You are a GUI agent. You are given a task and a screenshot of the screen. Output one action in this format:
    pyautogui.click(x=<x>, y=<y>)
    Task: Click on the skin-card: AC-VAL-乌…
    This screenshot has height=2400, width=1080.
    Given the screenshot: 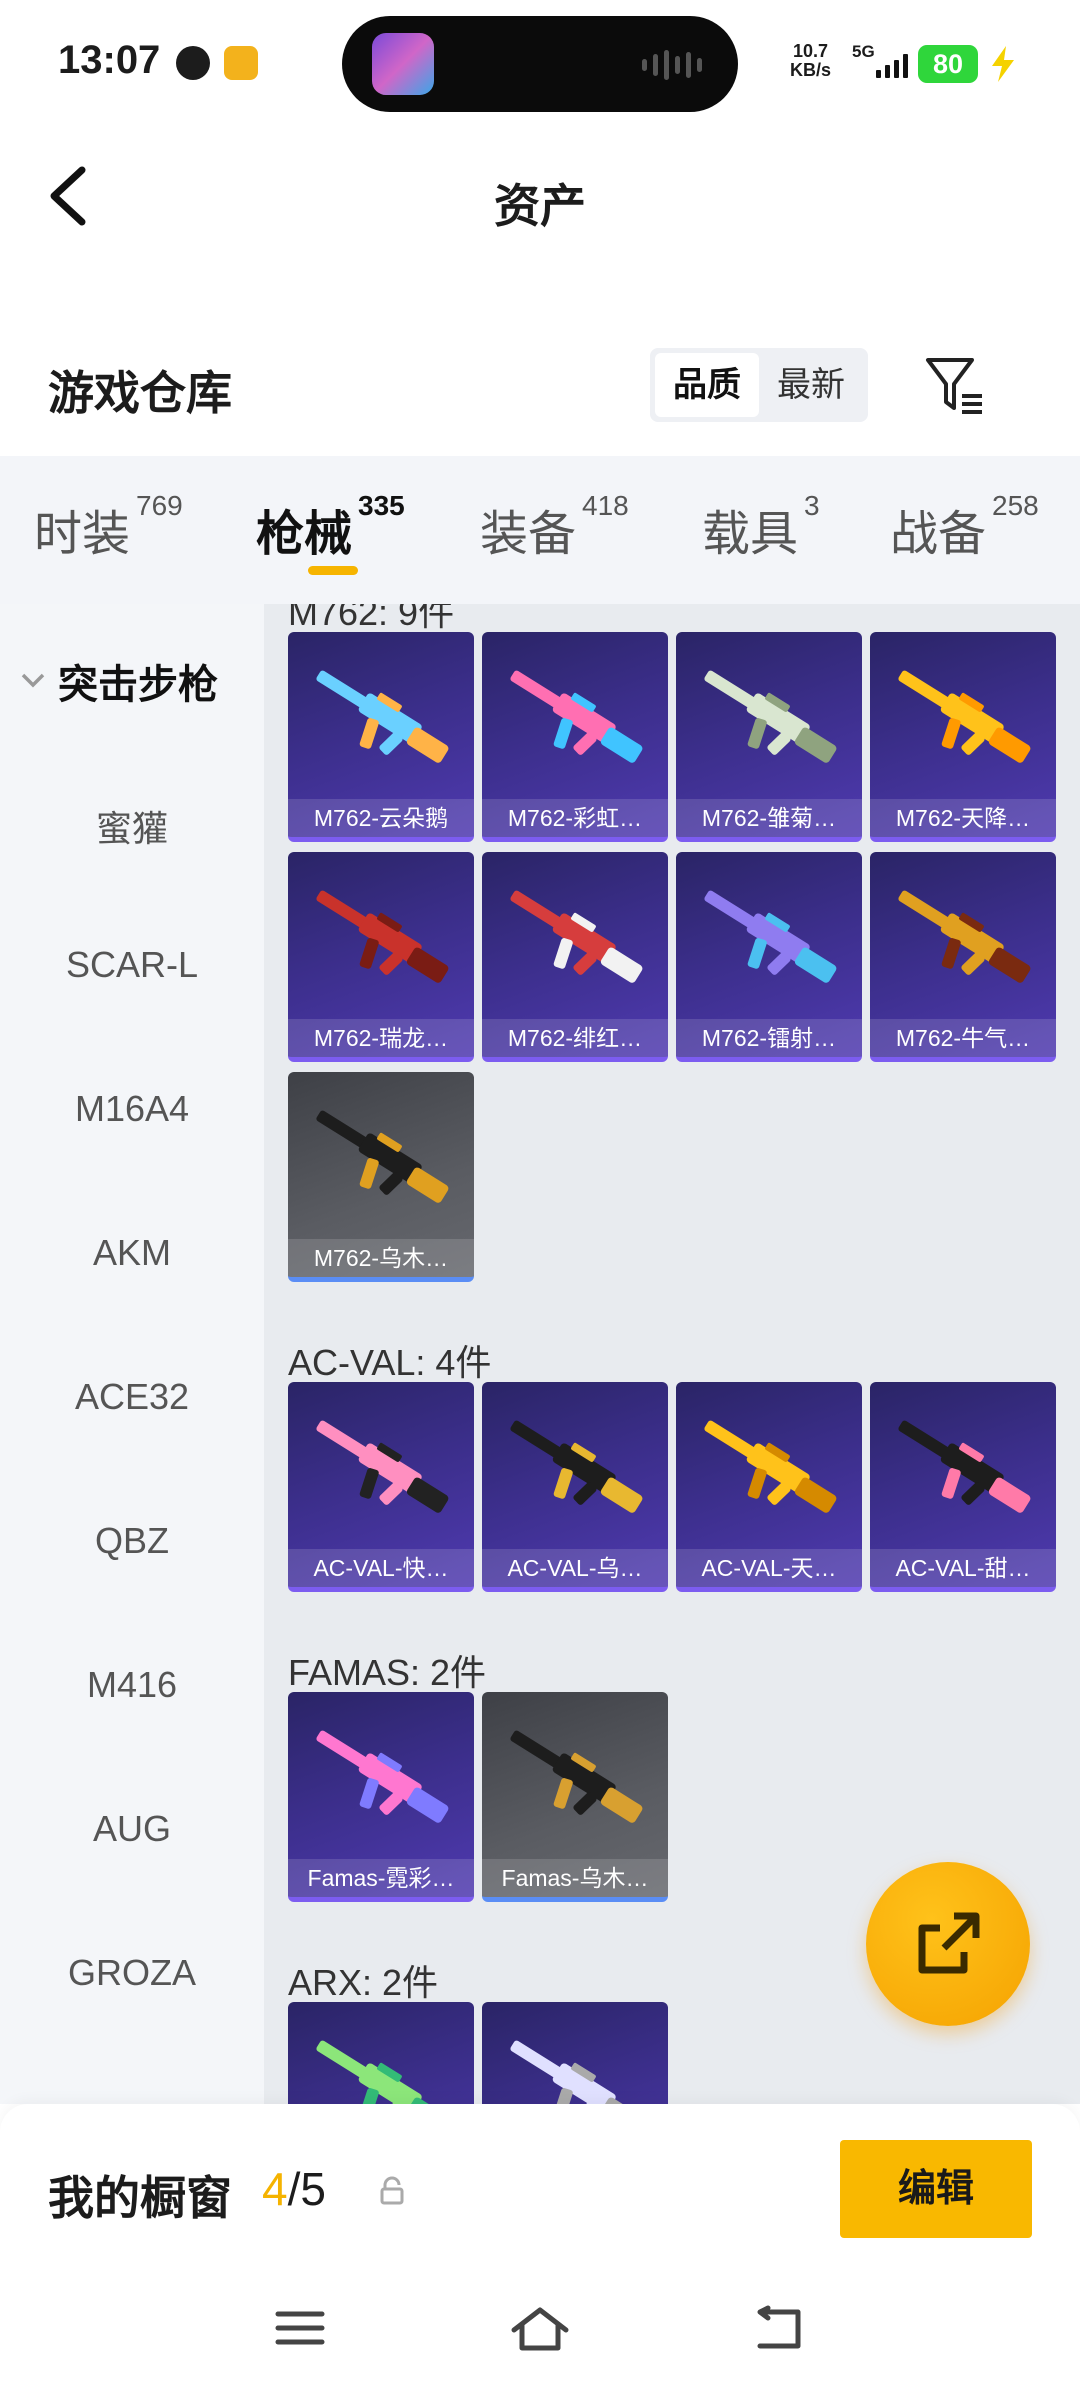 What is the action you would take?
    pyautogui.click(x=575, y=1487)
    